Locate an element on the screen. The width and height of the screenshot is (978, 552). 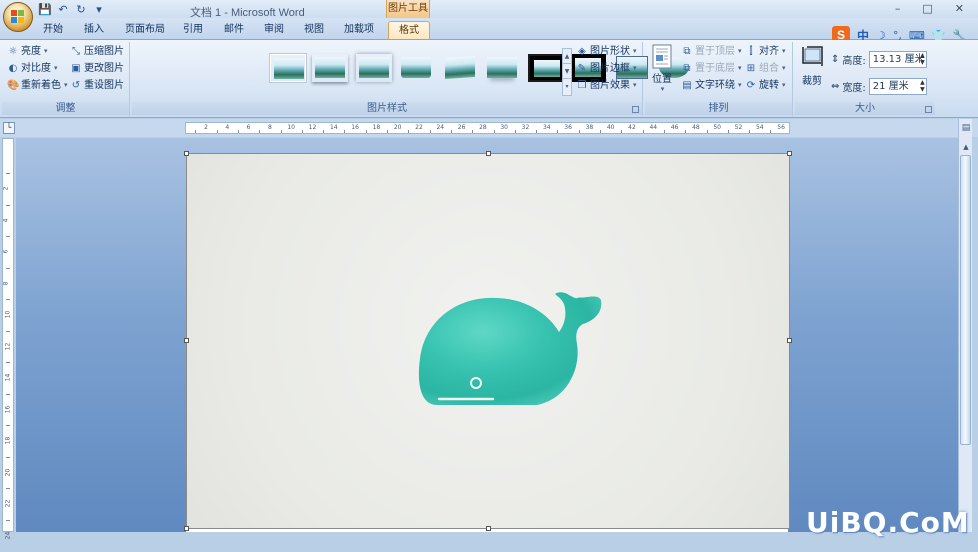
ruler-label: 8 is located at coordinates (269, 127).